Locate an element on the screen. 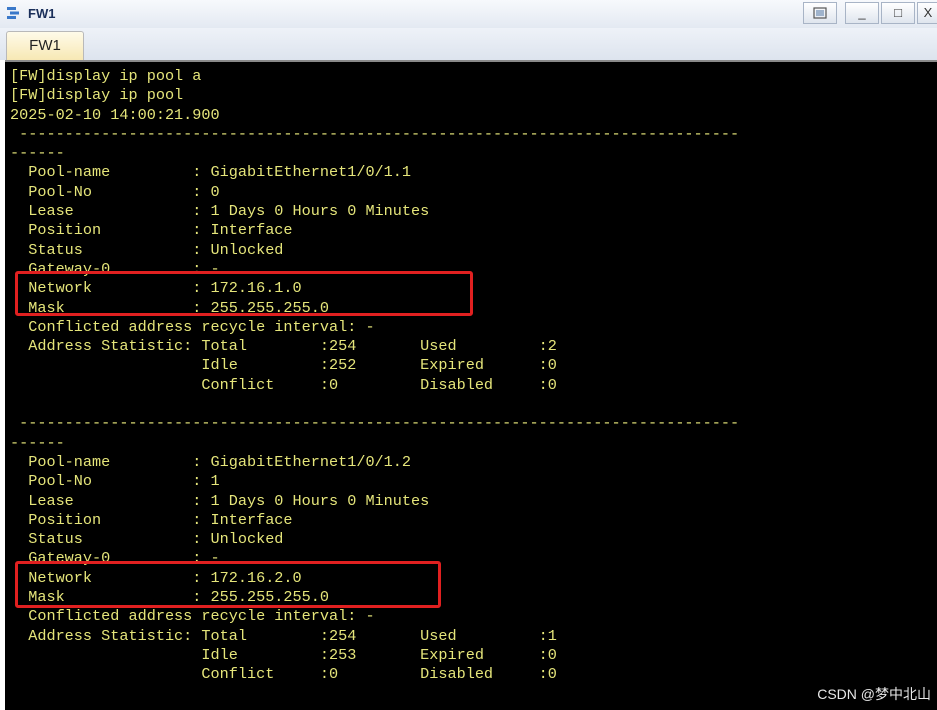 The height and width of the screenshot is (710, 937). title-bar: FW1 _ □ X is located at coordinates (468, 14).